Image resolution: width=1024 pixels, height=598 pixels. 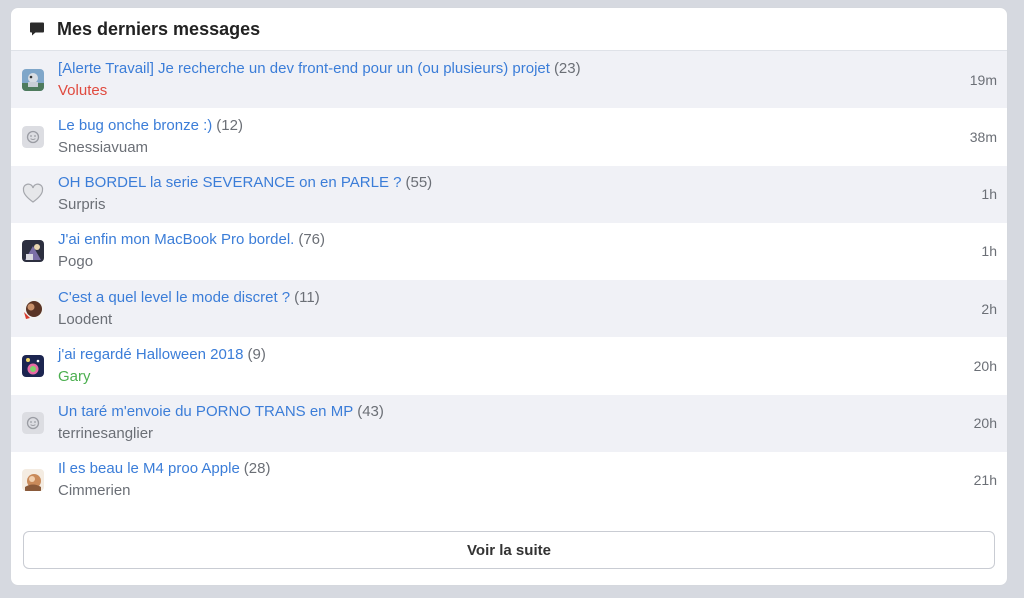 I want to click on topic-title-link: j'ai regardé Halloween 2018, so click(x=151, y=354).